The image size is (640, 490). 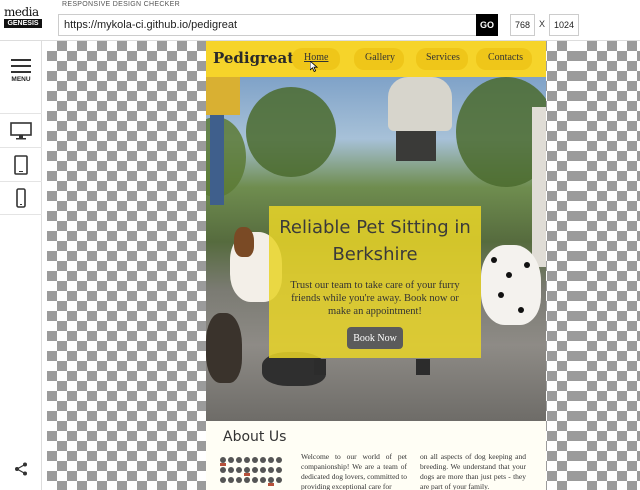 I want to click on nav-contacts: Contacts, so click(x=505, y=57).